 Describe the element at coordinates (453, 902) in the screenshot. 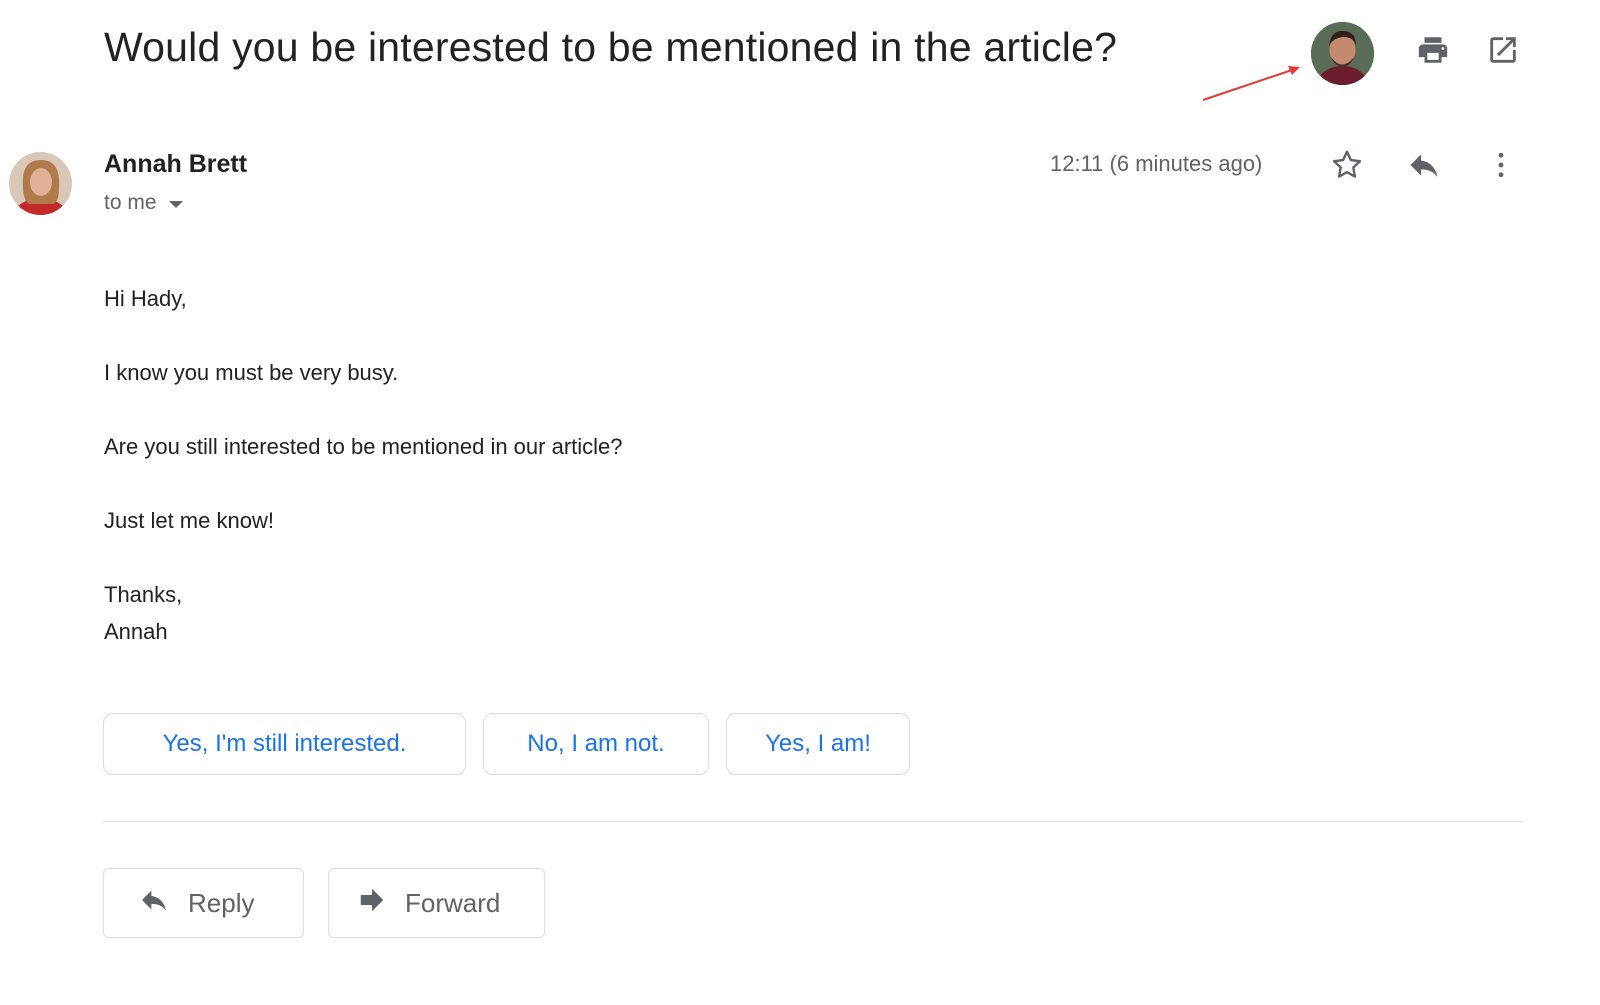

I see `forward-label: Forward` at that location.